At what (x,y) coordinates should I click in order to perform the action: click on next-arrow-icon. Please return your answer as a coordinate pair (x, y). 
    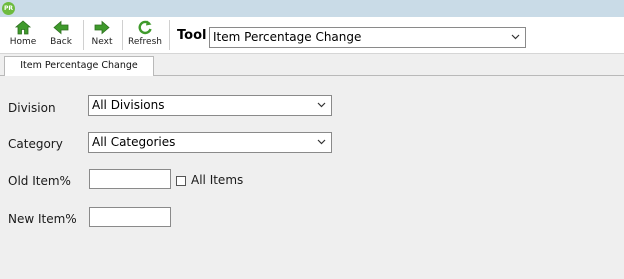
    Looking at the image, I should click on (102, 27).